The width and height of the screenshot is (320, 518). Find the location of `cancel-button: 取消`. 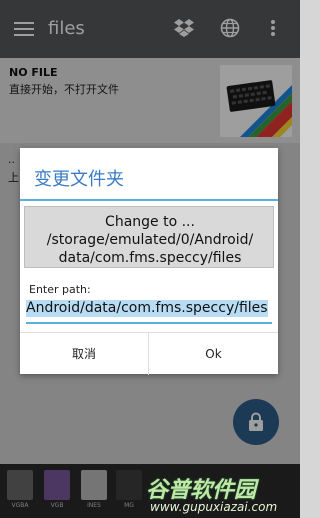

cancel-button: 取消 is located at coordinates (84, 354).